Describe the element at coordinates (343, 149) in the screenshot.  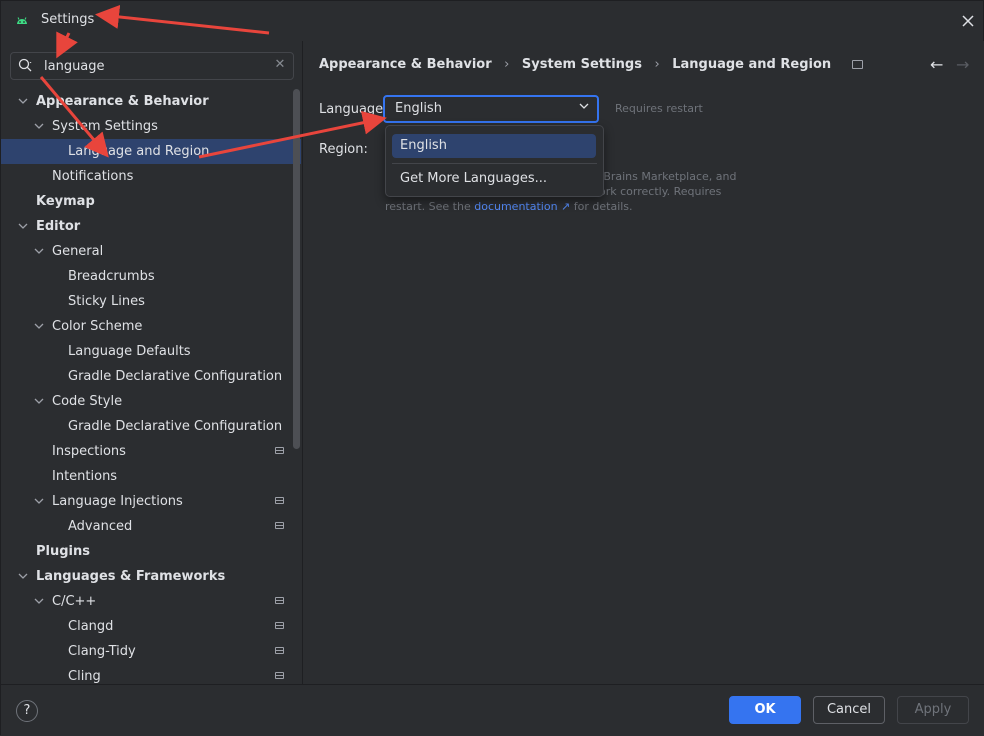
I see `region-label: Region:` at that location.